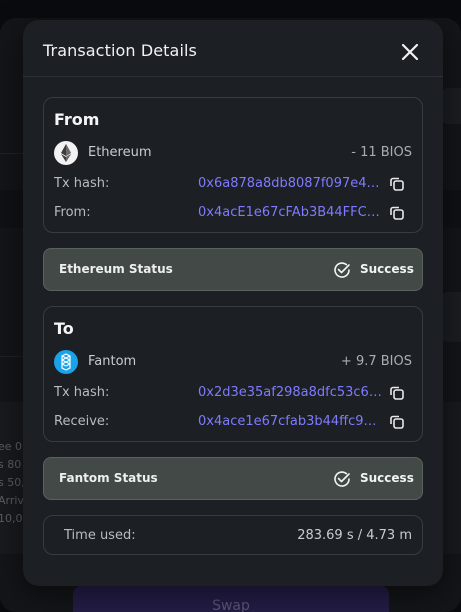 The image size is (461, 612). I want to click on to-chain-row: Fantom + 9.7 BIOS, so click(233, 362).